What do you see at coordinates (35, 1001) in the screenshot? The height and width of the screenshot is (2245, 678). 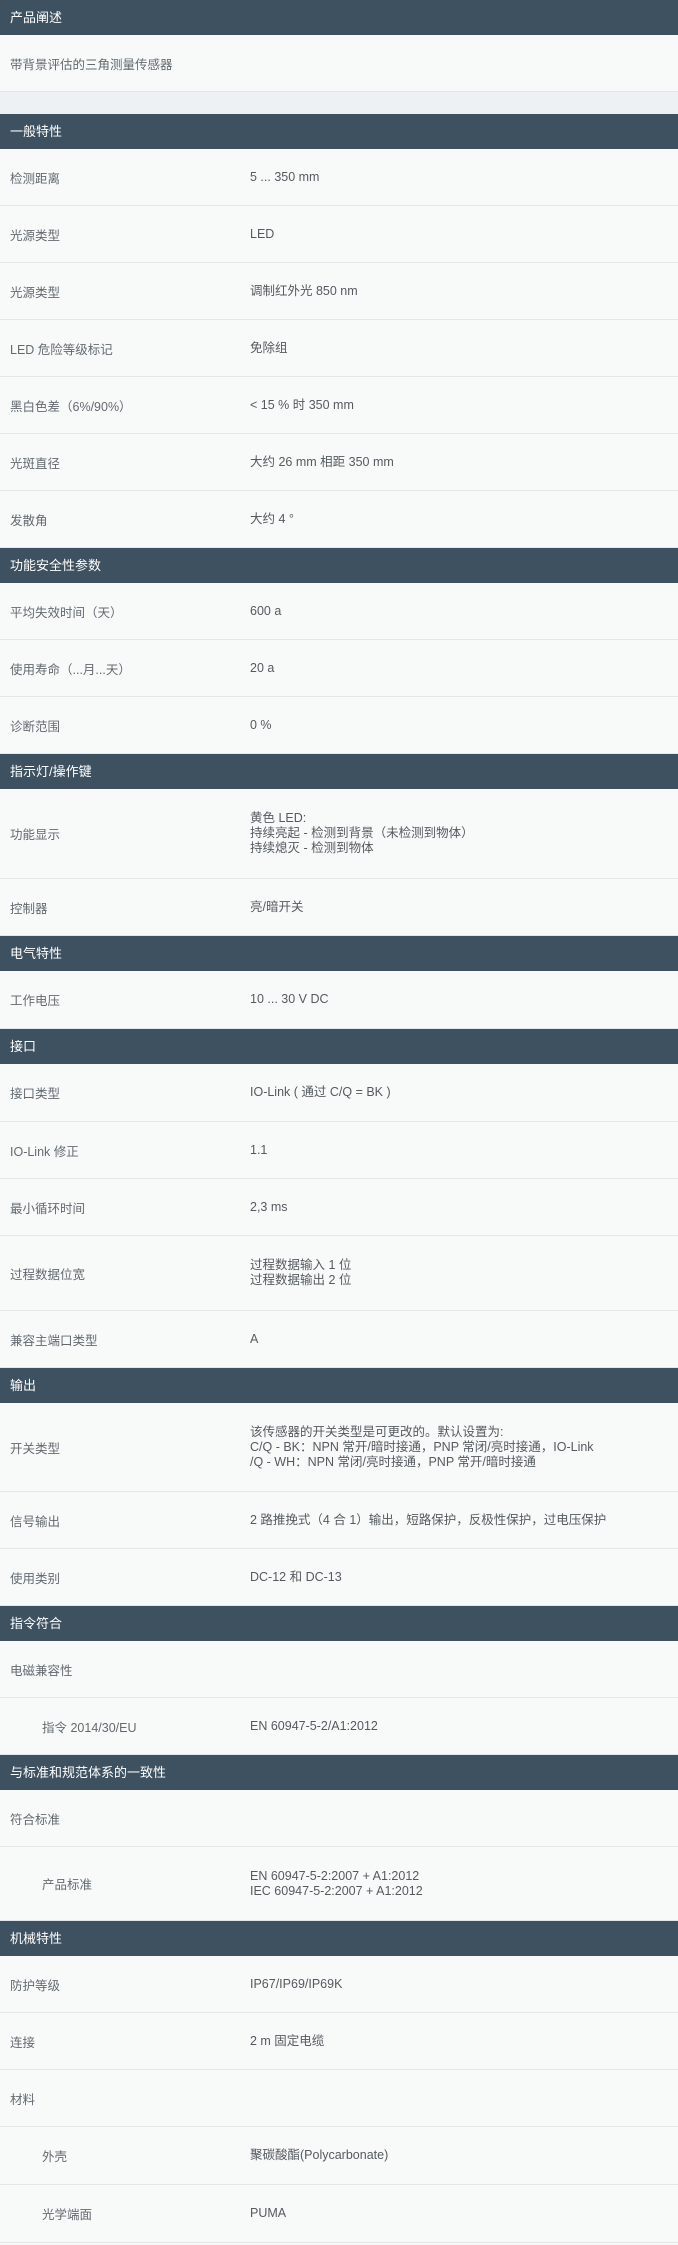 I see `spec-label: 工作电压` at bounding box center [35, 1001].